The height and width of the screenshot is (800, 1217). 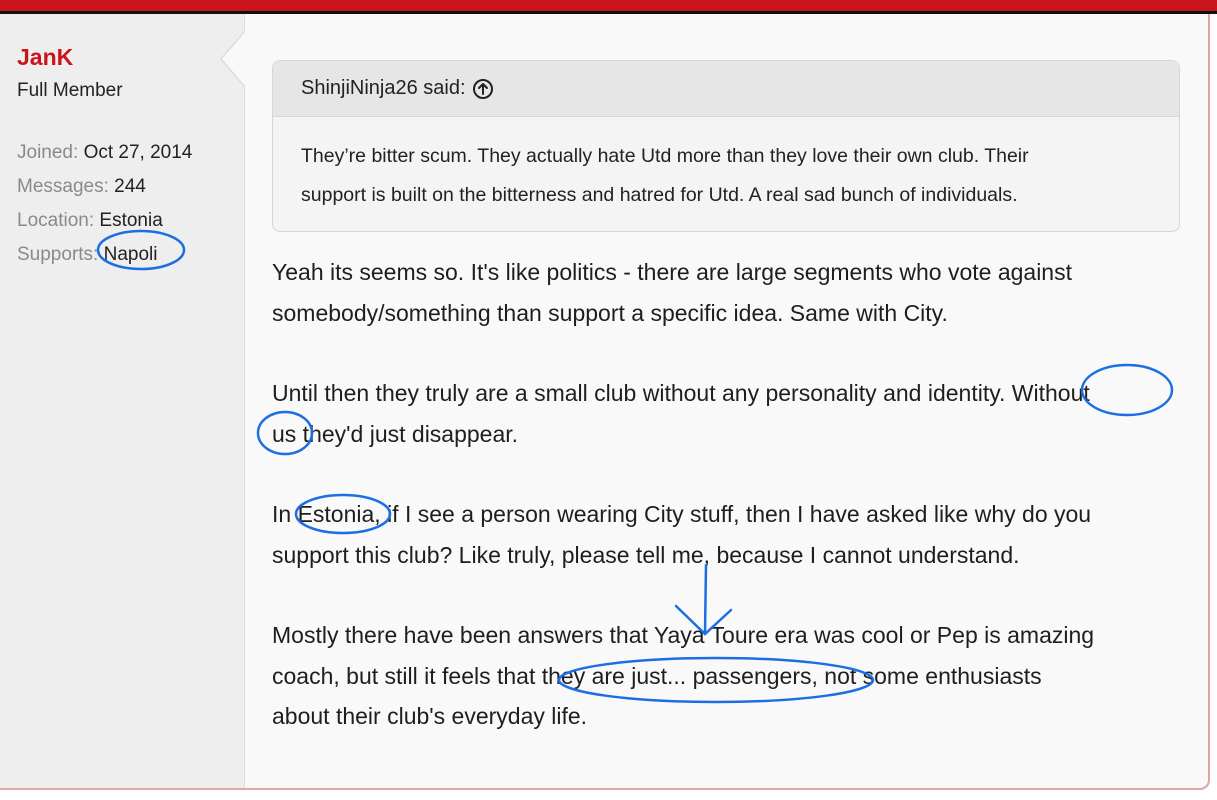 I want to click on stat-joined: Joined: Oct 27, 2014, so click(x=104, y=153).